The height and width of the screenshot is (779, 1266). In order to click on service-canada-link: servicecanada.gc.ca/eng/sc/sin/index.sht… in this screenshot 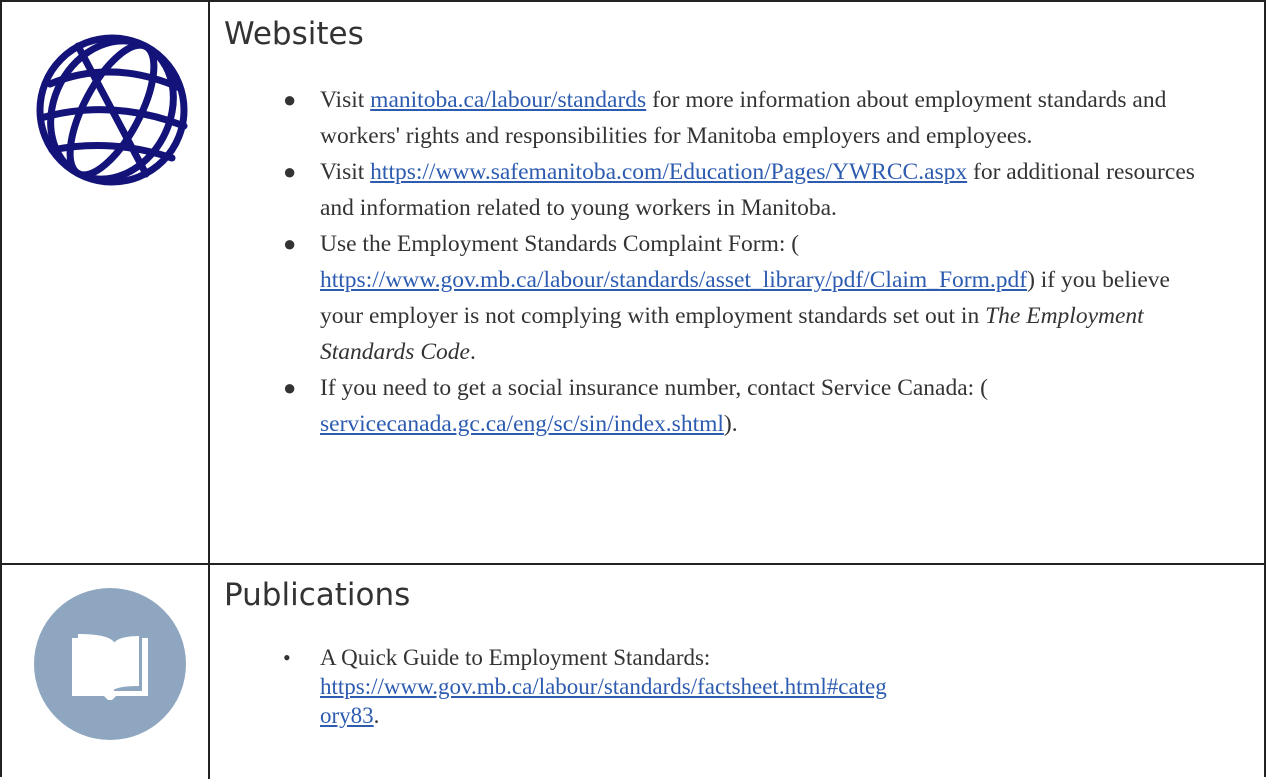, I will do `click(522, 424)`.